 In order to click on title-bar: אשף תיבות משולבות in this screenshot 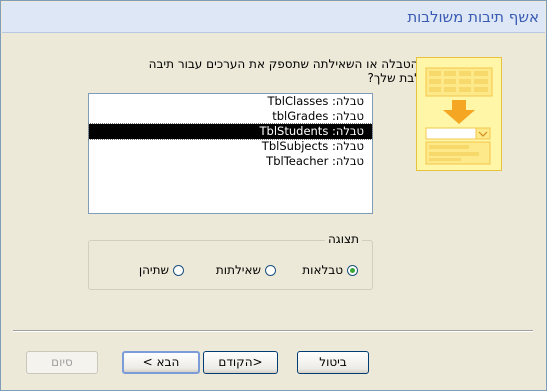, I will do `click(273, 17)`.